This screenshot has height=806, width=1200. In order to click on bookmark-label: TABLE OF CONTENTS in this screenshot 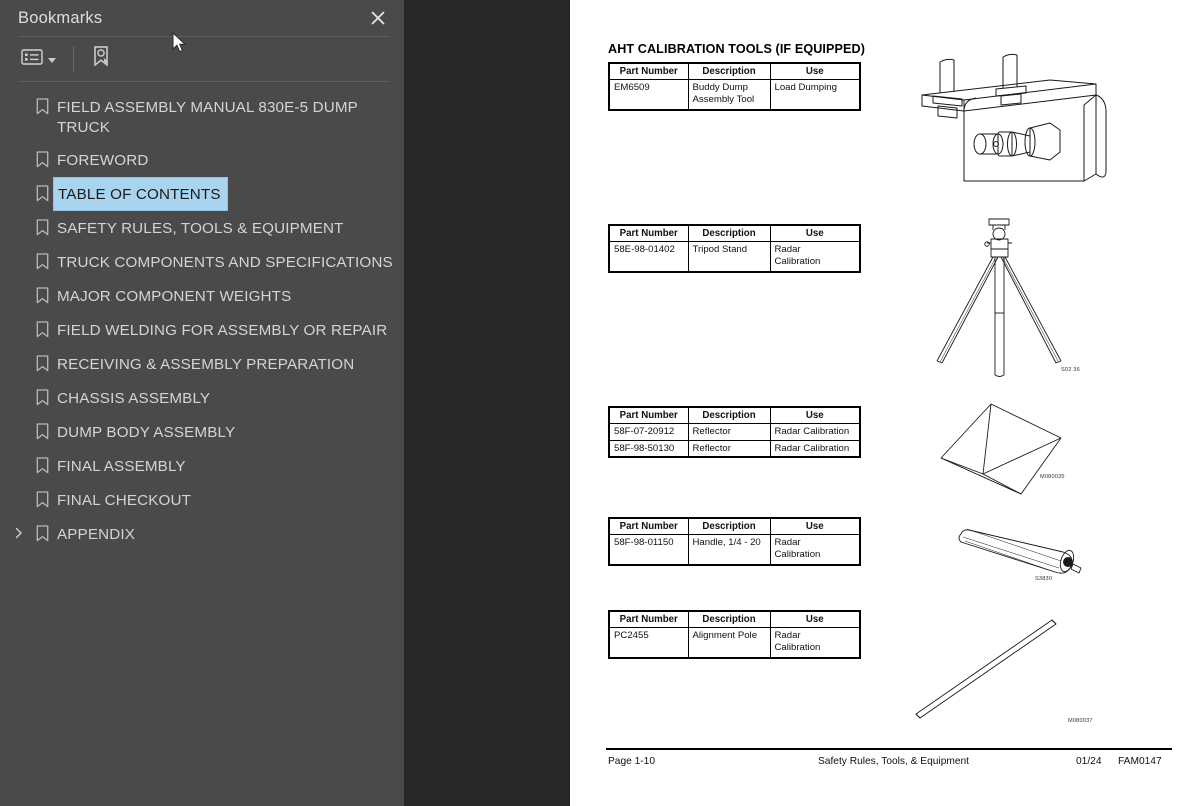, I will do `click(140, 194)`.